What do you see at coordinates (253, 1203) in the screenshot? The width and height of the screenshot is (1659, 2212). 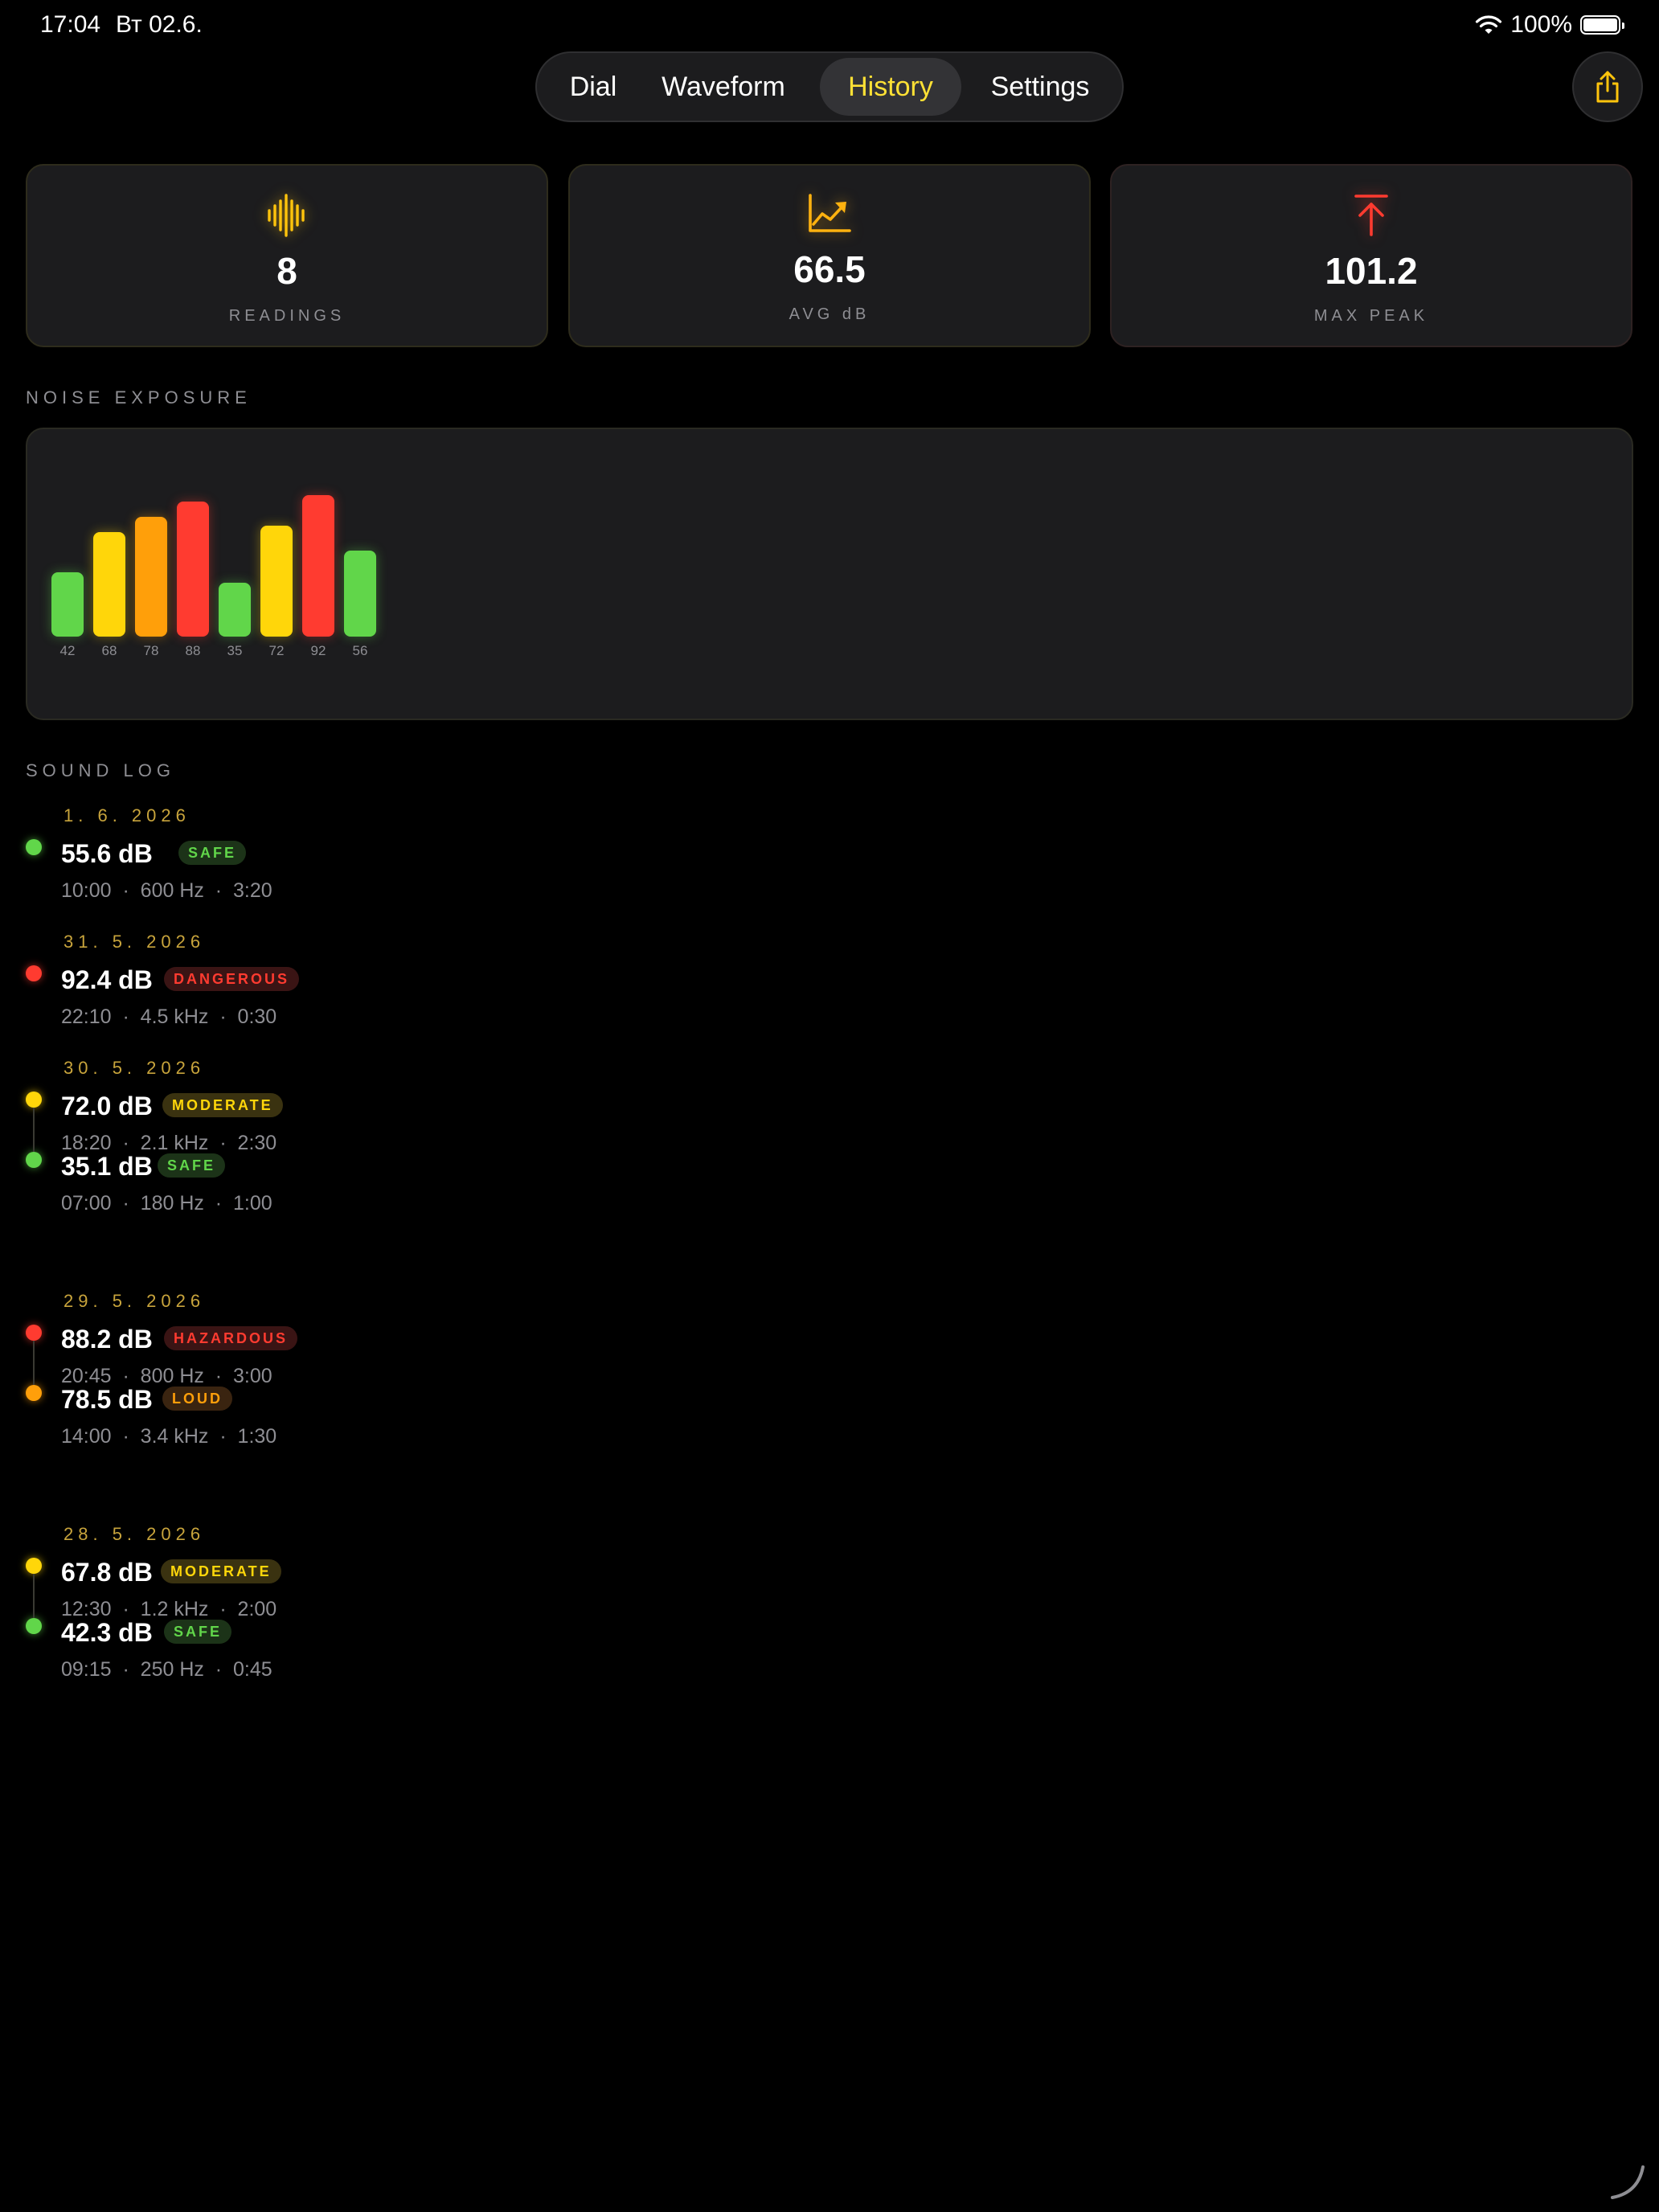 I see `log-duration: 1:00` at bounding box center [253, 1203].